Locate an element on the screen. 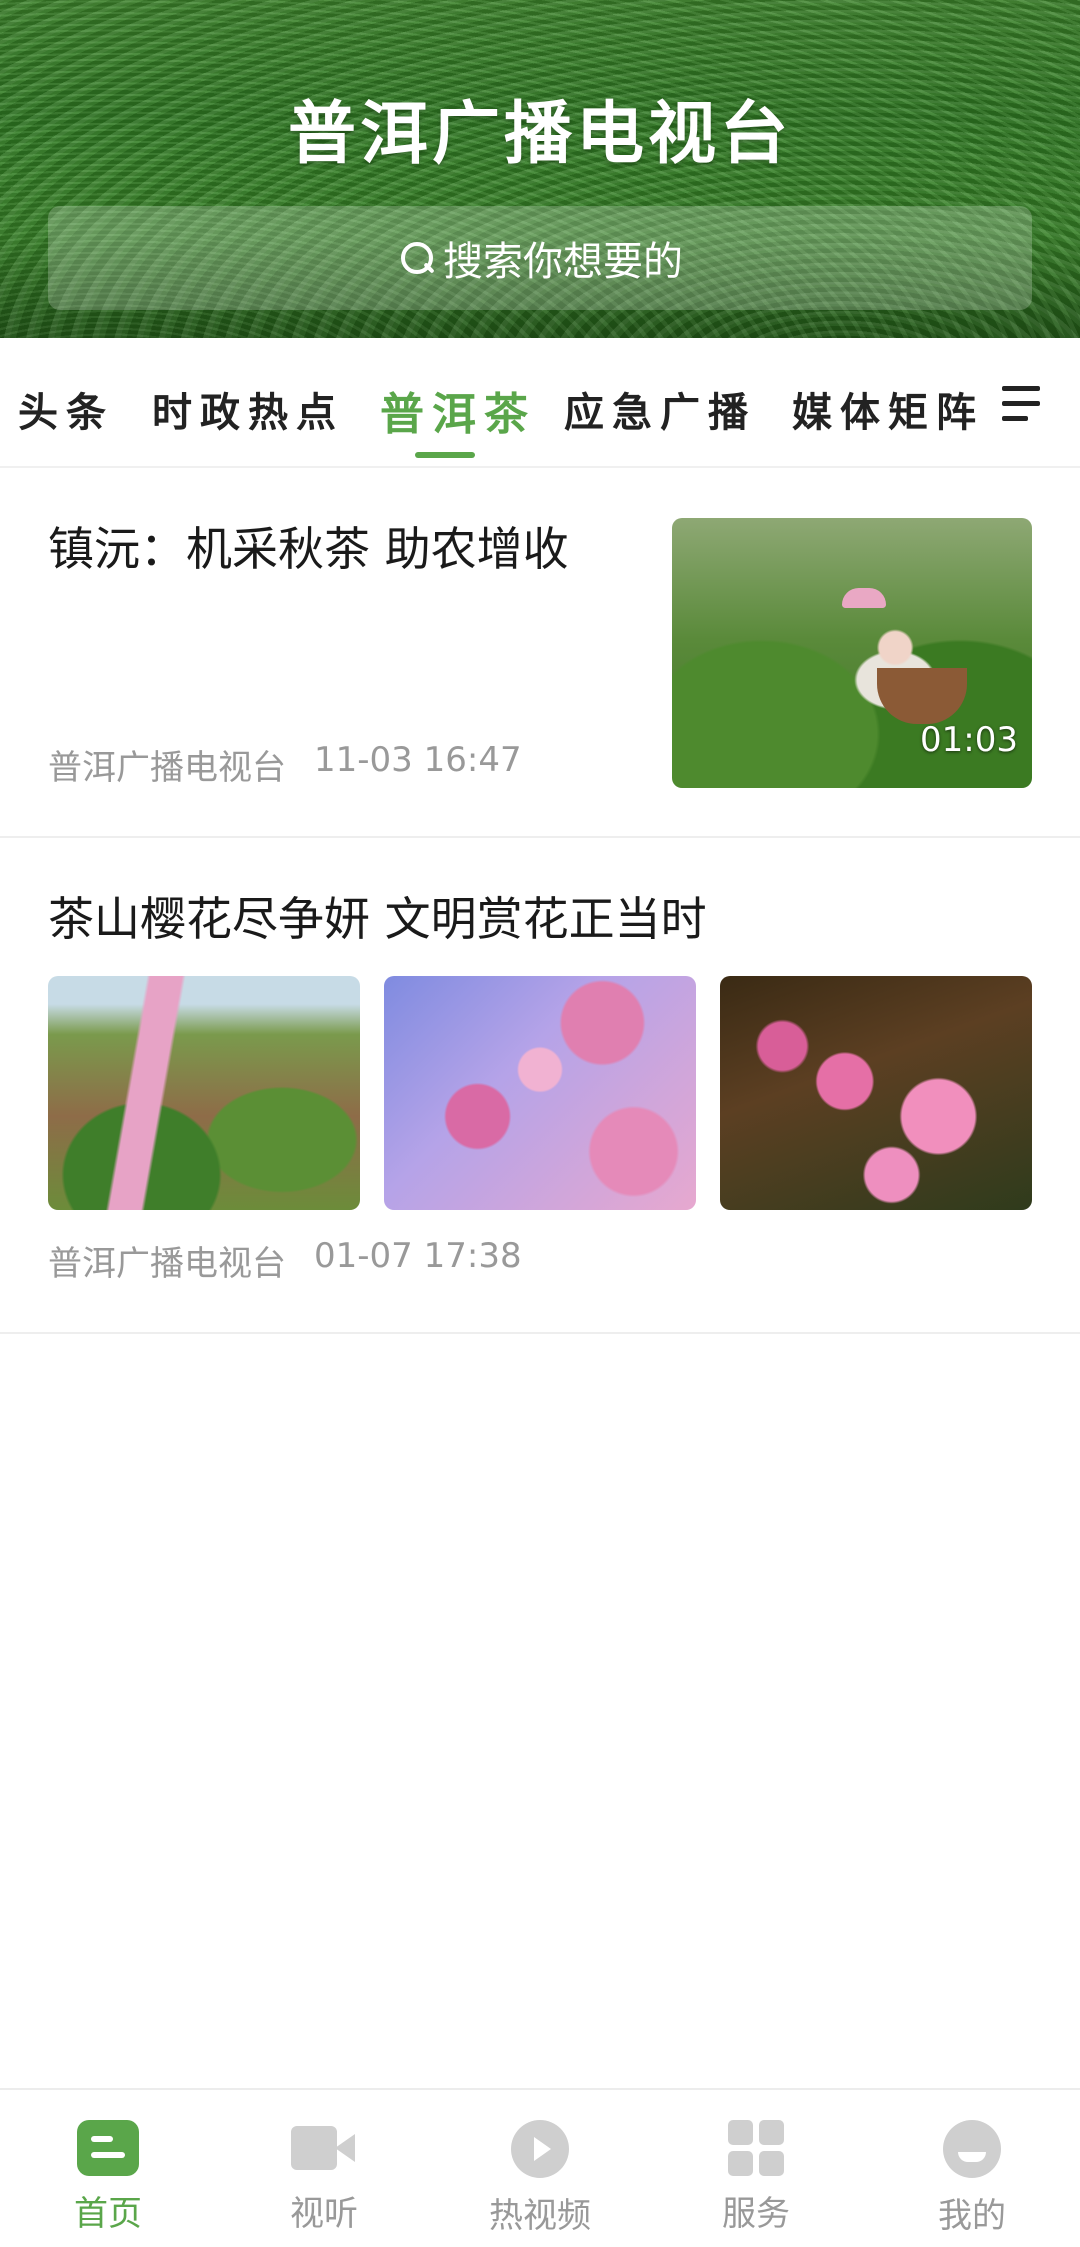  video-thumbnail: 01:03 is located at coordinates (852, 653).